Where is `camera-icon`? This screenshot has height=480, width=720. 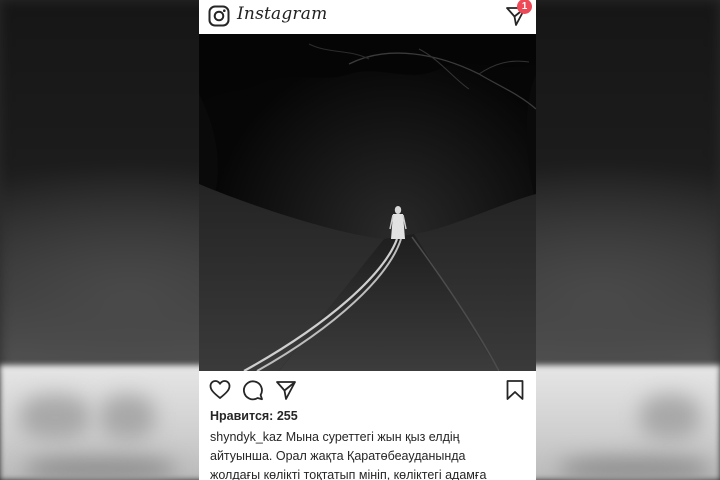
camera-icon is located at coordinates (219, 16).